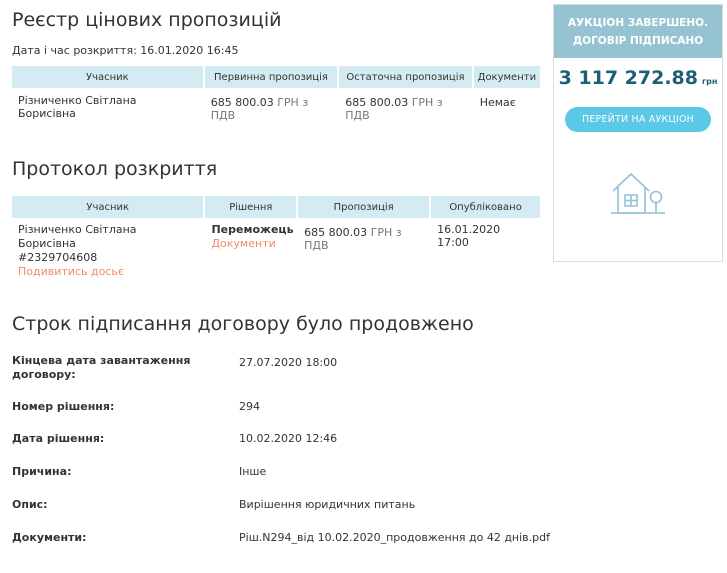 This screenshot has height=573, width=727. I want to click on published-date: 16.01.2020 17:00, so click(469, 236).